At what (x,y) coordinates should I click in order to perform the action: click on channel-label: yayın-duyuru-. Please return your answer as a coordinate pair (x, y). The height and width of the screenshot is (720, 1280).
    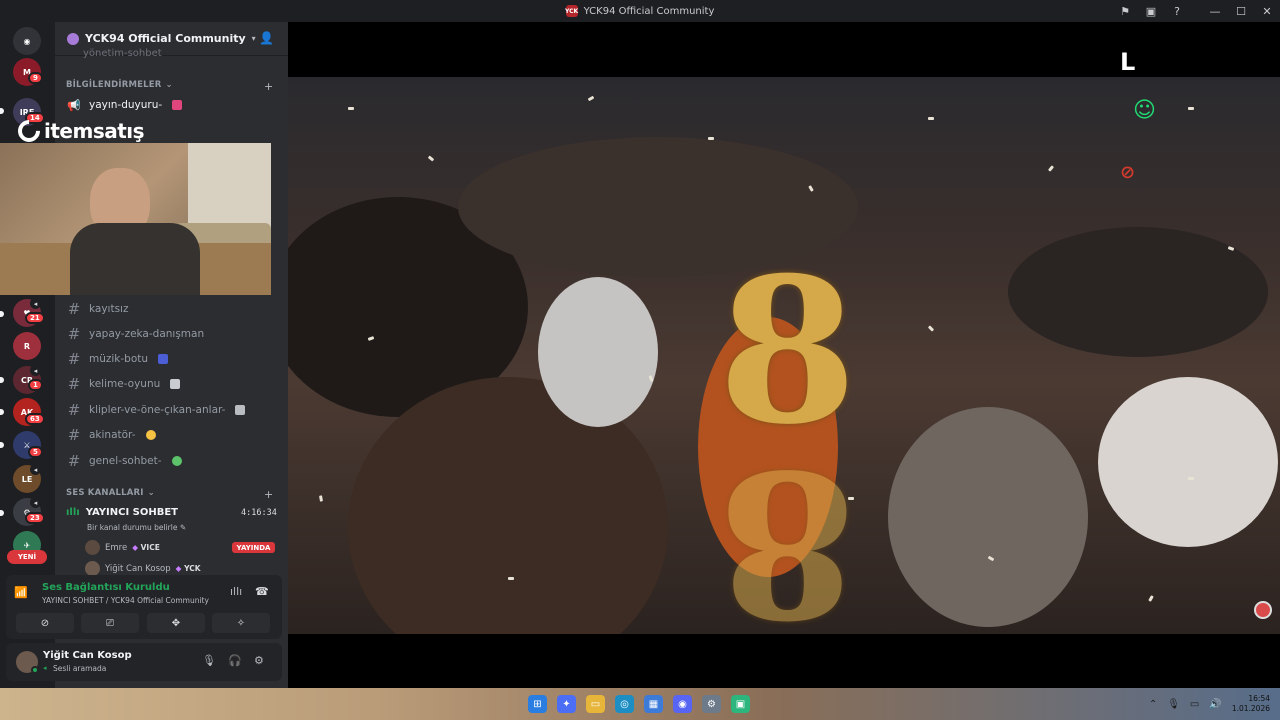
    Looking at the image, I should click on (126, 105).